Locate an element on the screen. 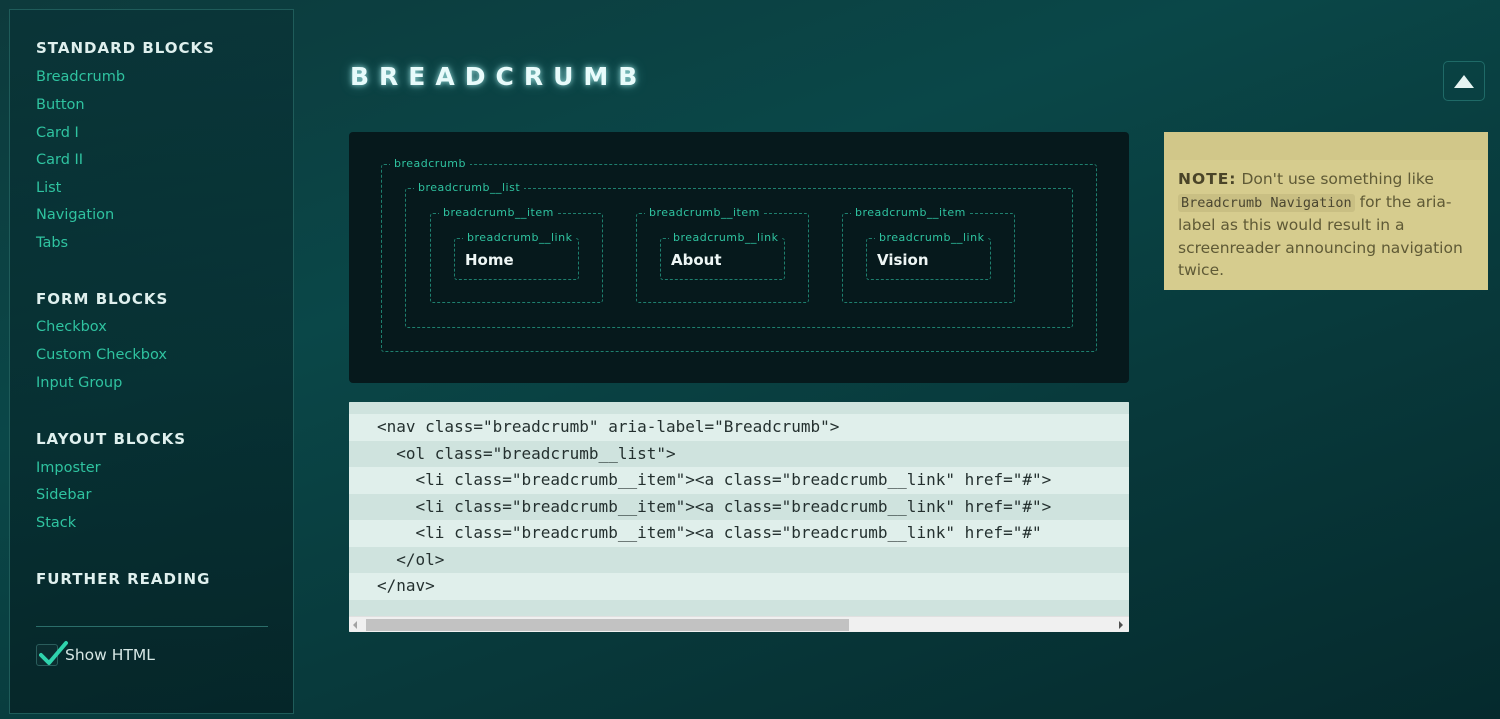  breadcrumb-link-outline: breadcrumb__link Home is located at coordinates (516, 255).